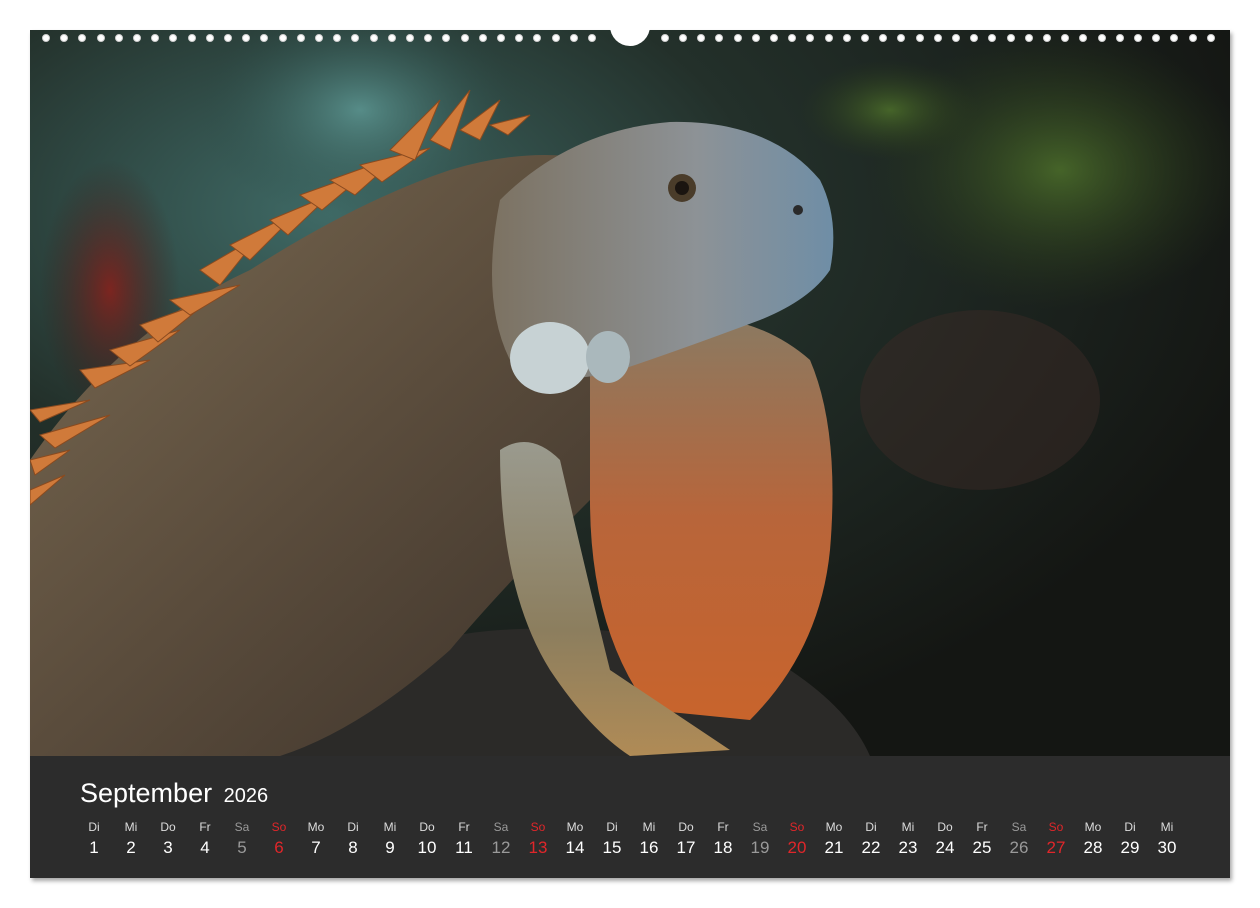  I want to click on day-cell: Sa 19, so click(760, 839).